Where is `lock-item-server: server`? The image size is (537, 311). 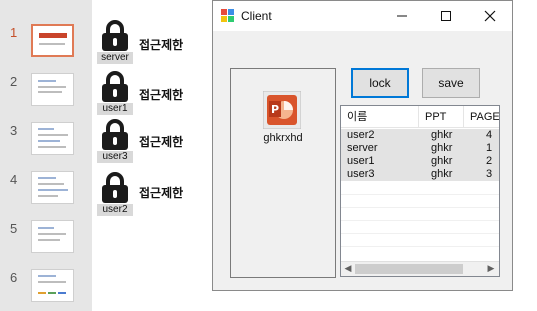 lock-item-server: server is located at coordinates (115, 42).